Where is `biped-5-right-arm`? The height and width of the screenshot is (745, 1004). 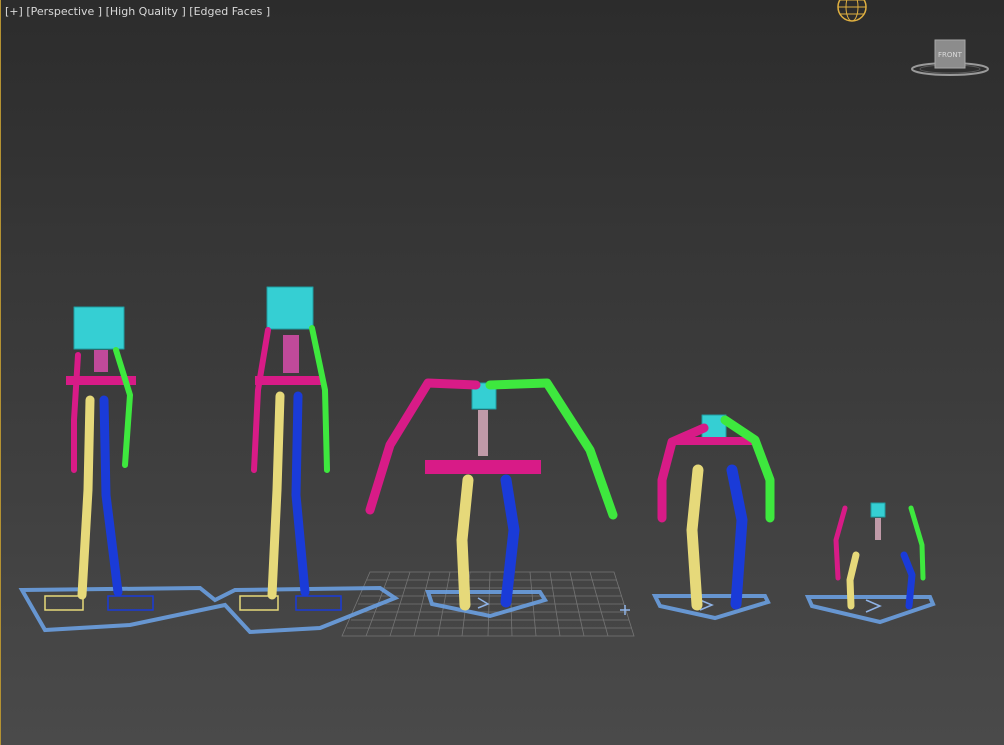 biped-5-right-arm is located at coordinates (917, 543).